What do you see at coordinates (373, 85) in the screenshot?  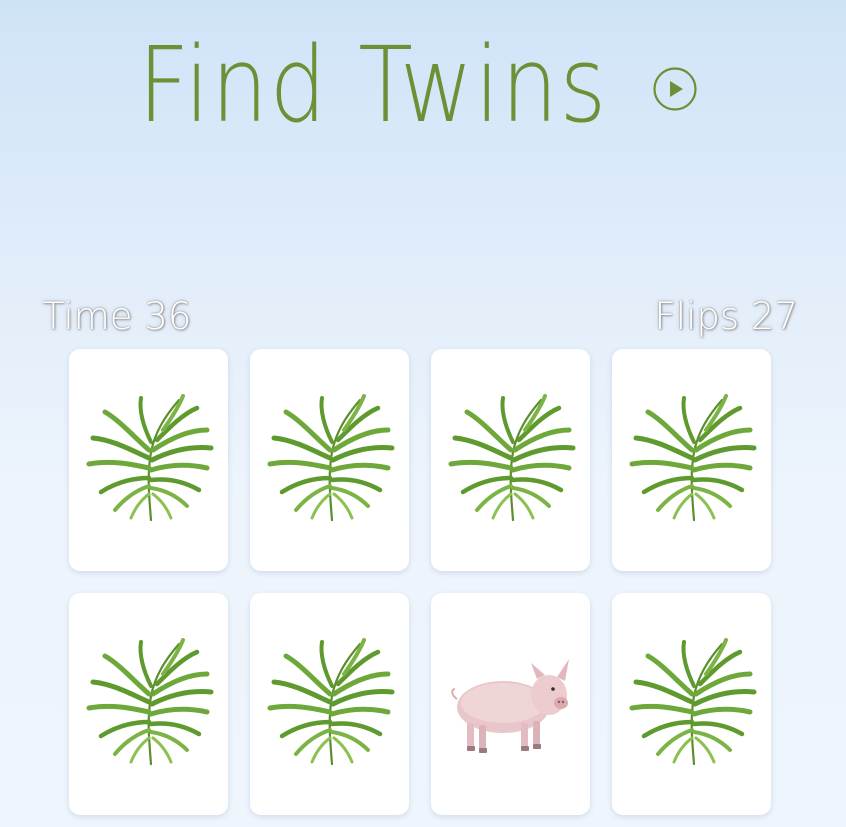 I see `page-title: Find Twins` at bounding box center [373, 85].